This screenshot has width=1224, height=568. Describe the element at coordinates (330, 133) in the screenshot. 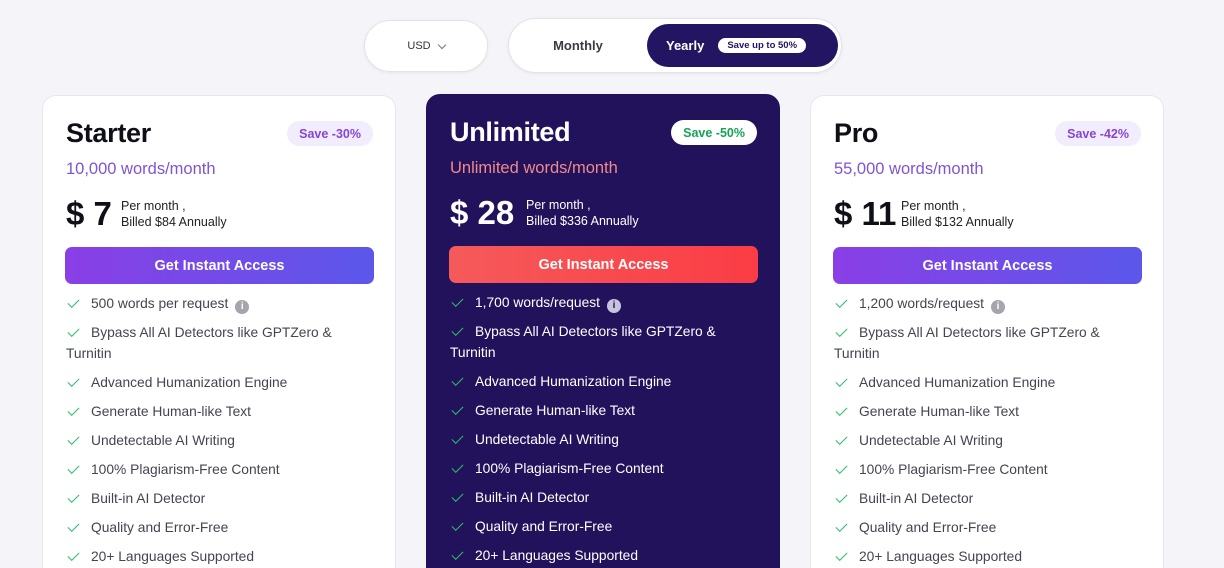

I see `save-badge: Save -30%` at that location.